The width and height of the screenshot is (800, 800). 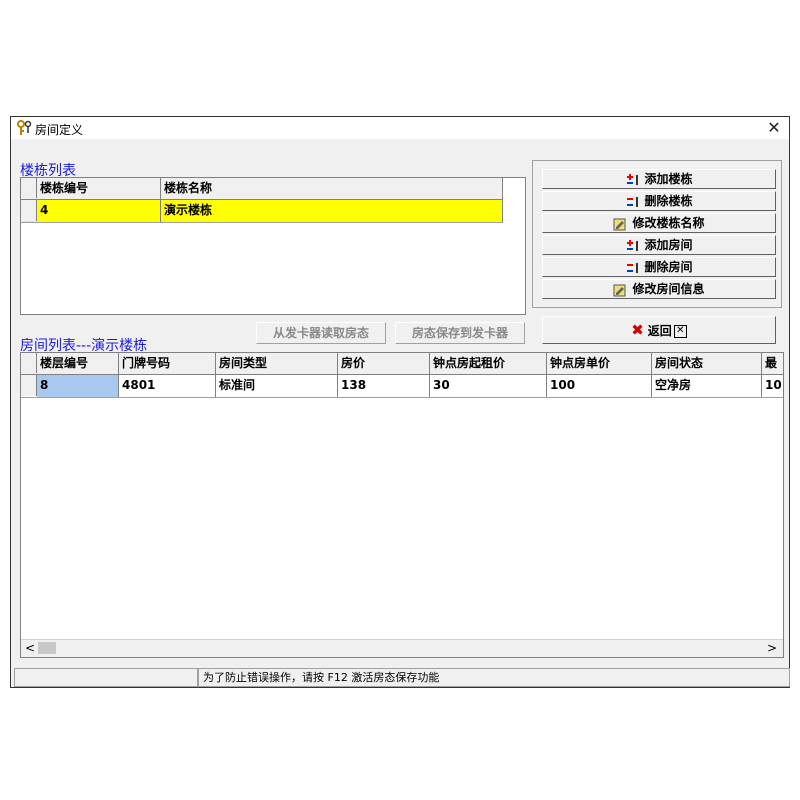 I want to click on window-title: 房间定义, so click(x=59, y=130).